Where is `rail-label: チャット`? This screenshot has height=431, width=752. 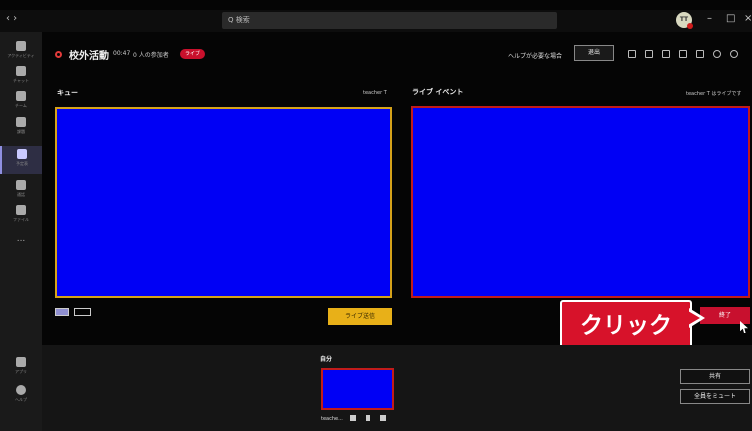
rail-label: チャット is located at coordinates (21, 80).